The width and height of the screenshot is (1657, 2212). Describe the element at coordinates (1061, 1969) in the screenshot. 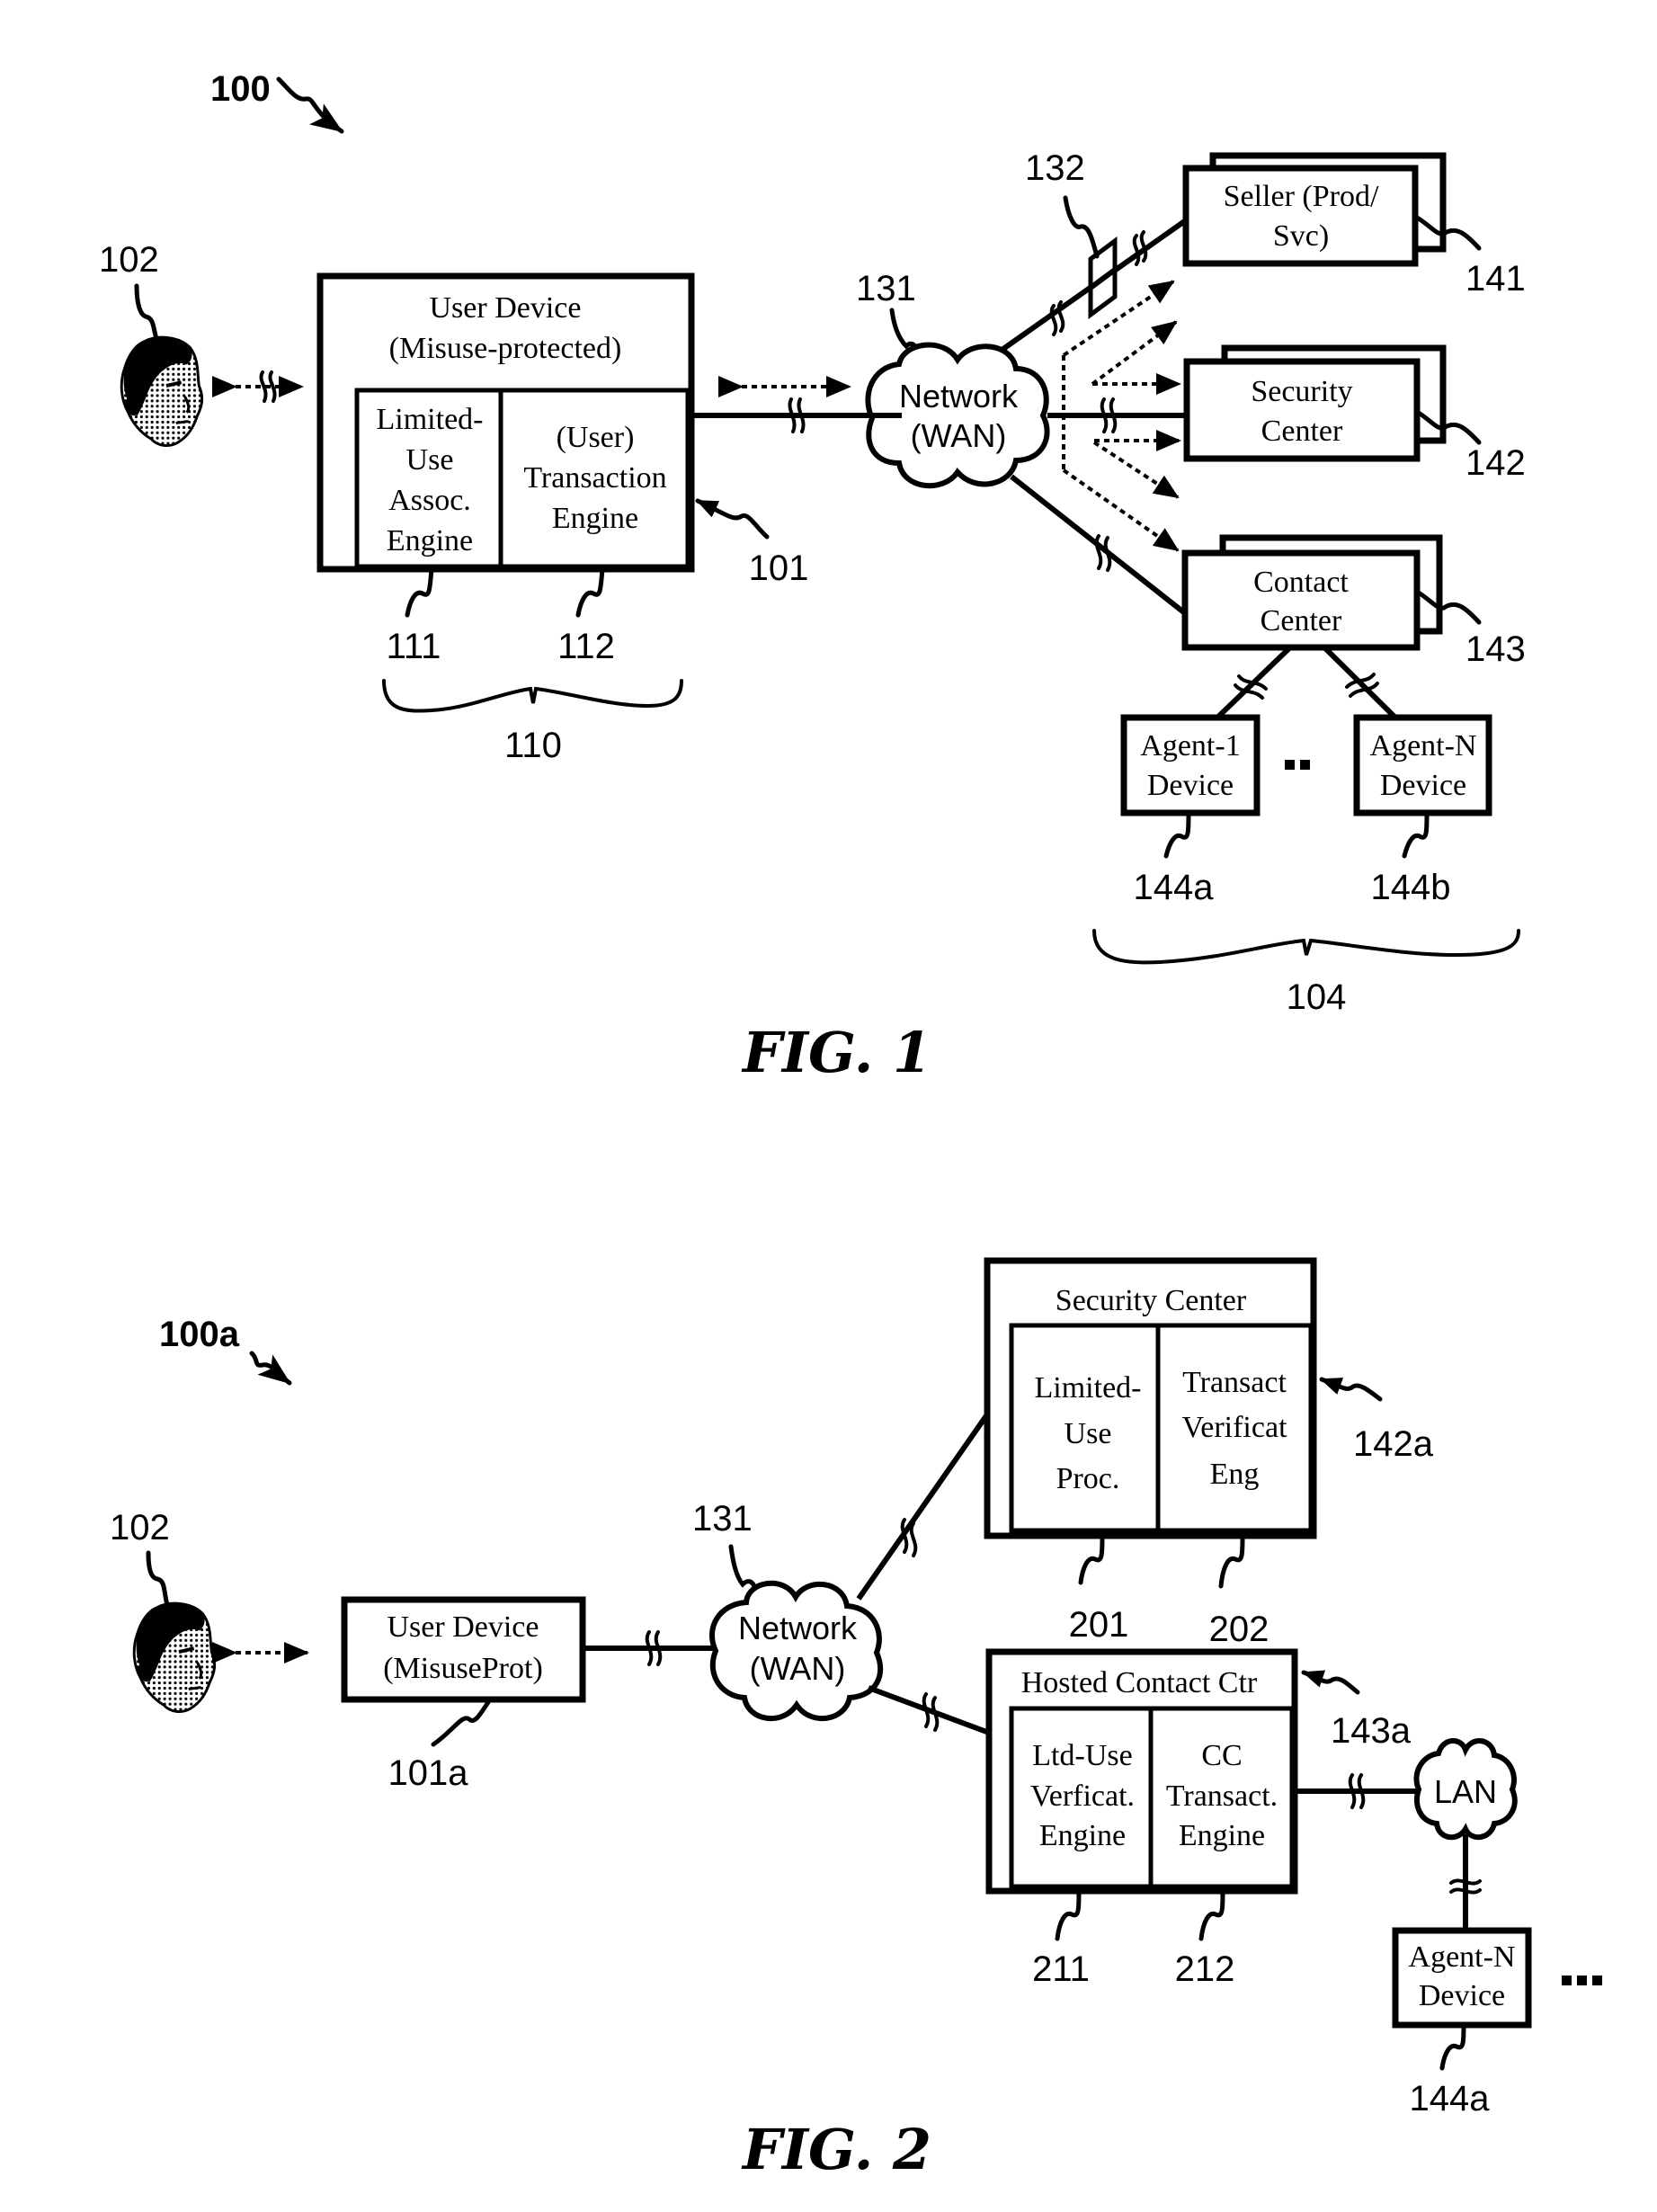

I see `ref-label-211: 211` at that location.